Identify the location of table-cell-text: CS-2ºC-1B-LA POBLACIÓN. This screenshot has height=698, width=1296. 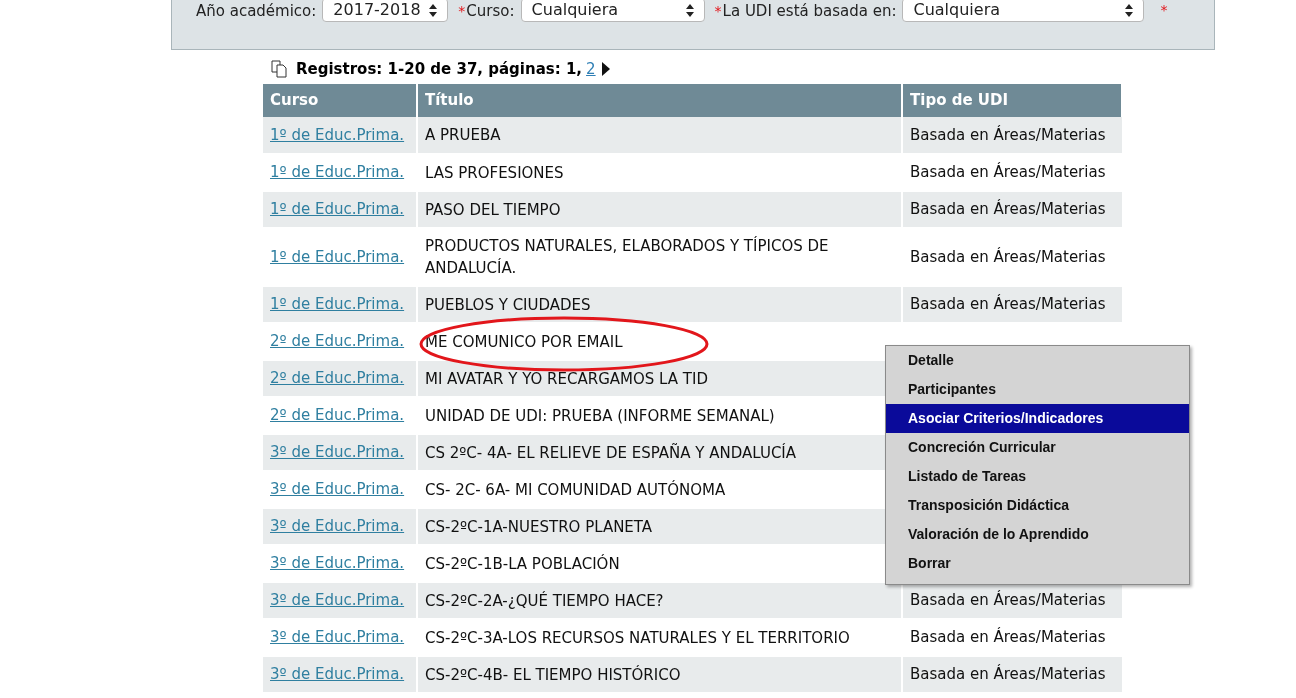
(522, 564).